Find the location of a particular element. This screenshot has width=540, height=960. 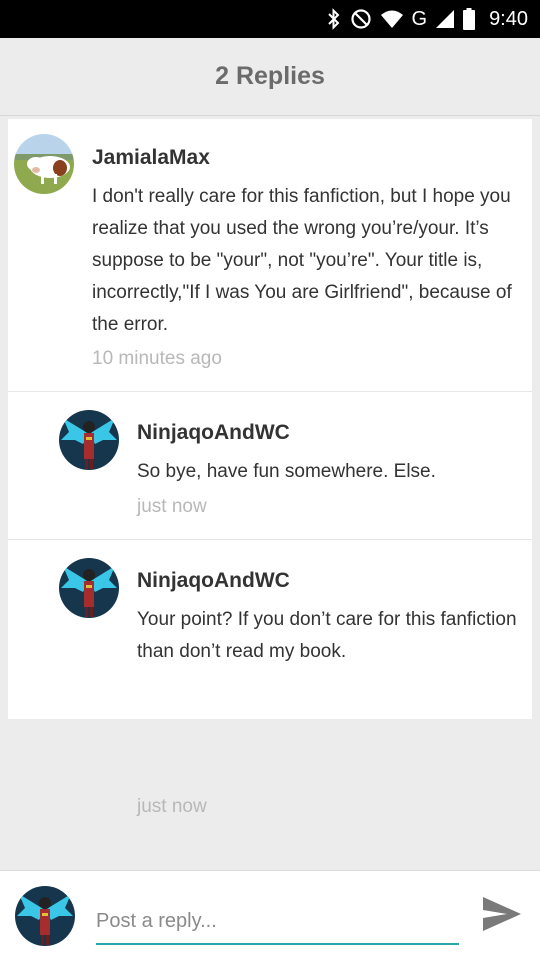

reply-bar is located at coordinates (270, 915).